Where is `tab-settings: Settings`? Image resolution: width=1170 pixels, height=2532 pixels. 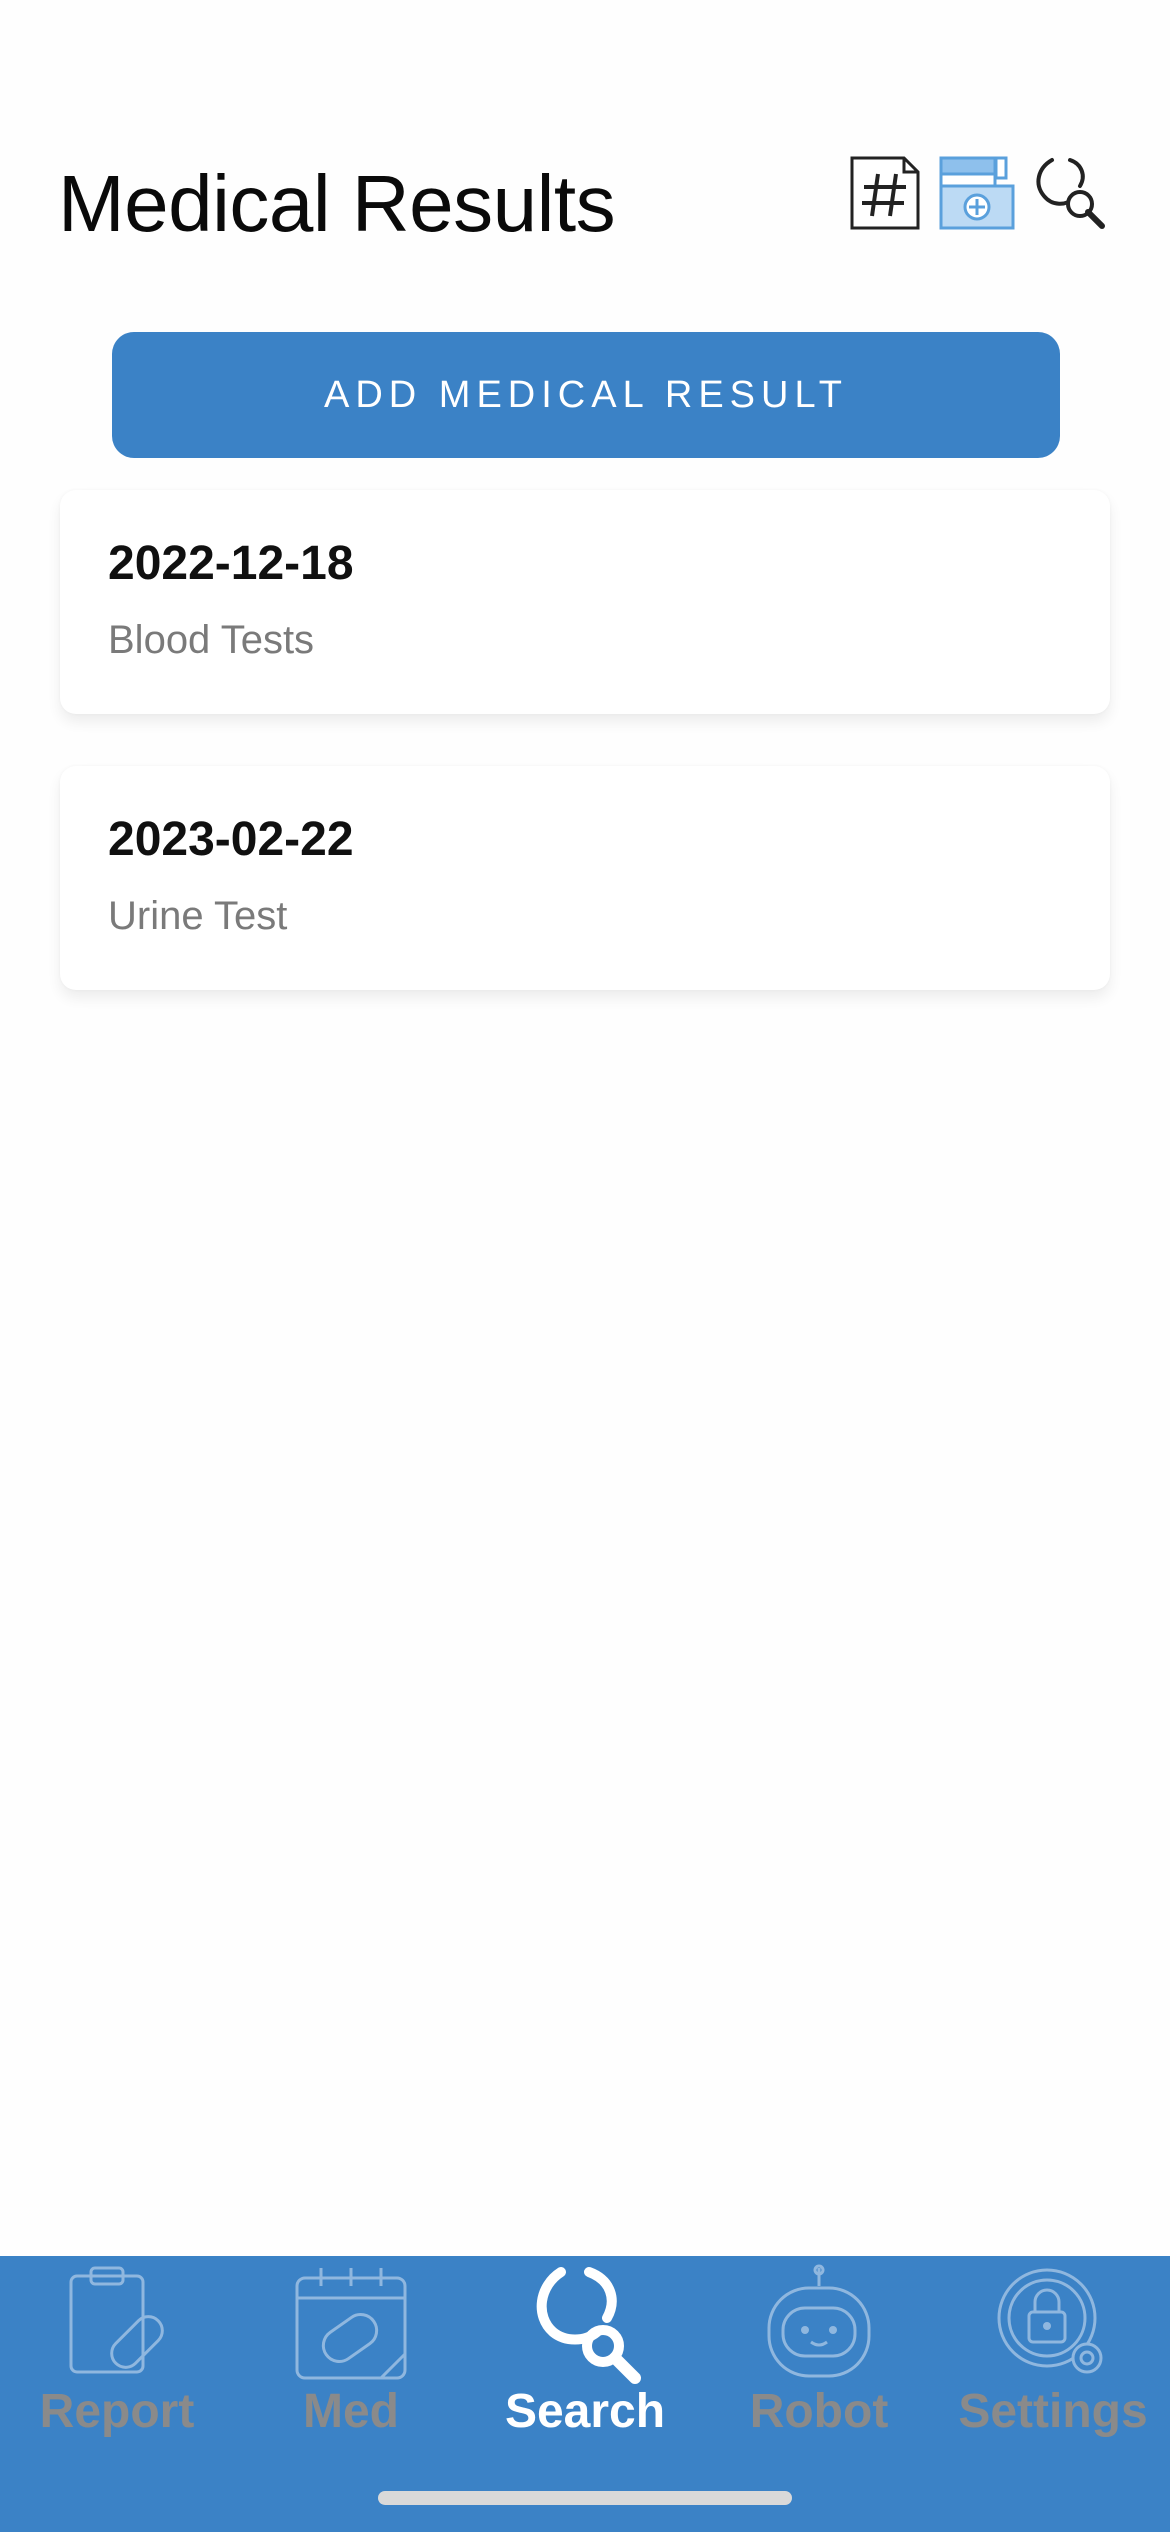 tab-settings: Settings is located at coordinates (1053, 2371).